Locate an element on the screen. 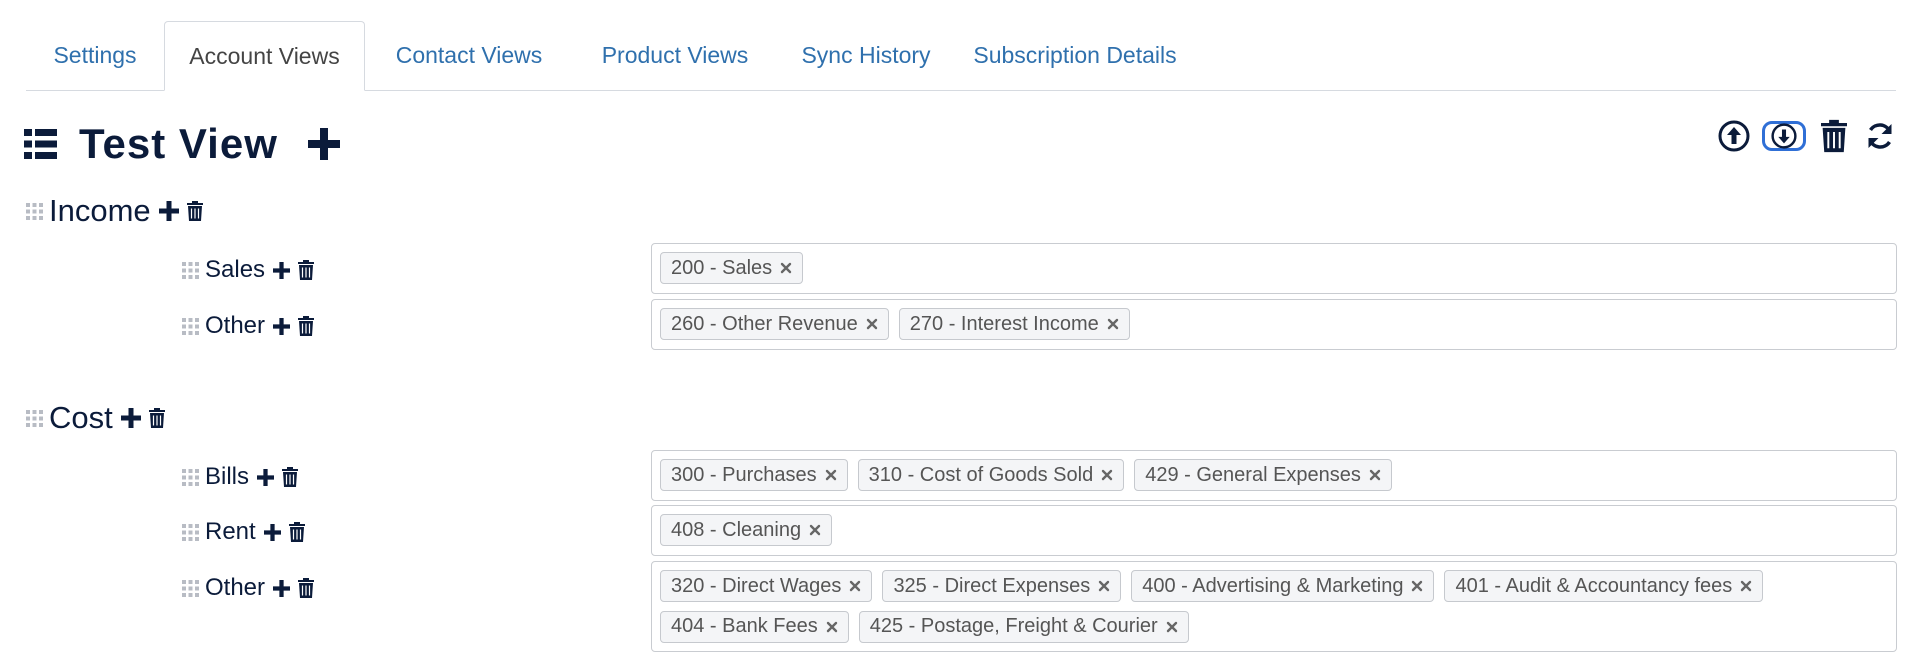 The width and height of the screenshot is (1920, 665). list-icon is located at coordinates (40, 144).